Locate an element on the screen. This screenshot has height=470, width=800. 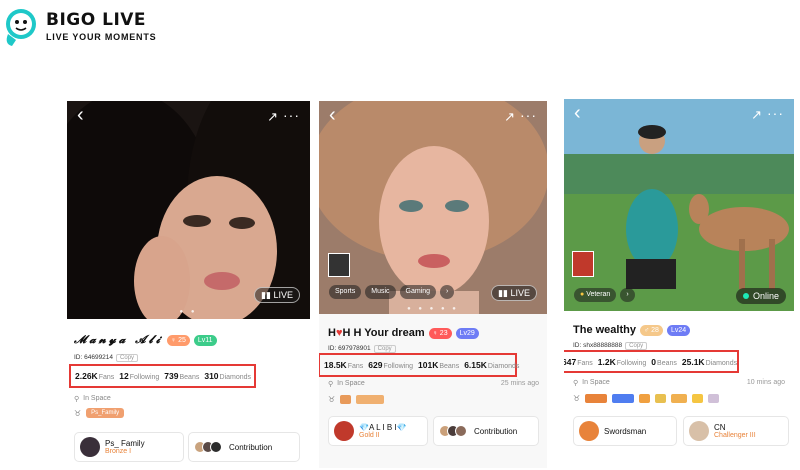
tag-chips: Sports Music Gaming › is located at coordinates (392, 292).